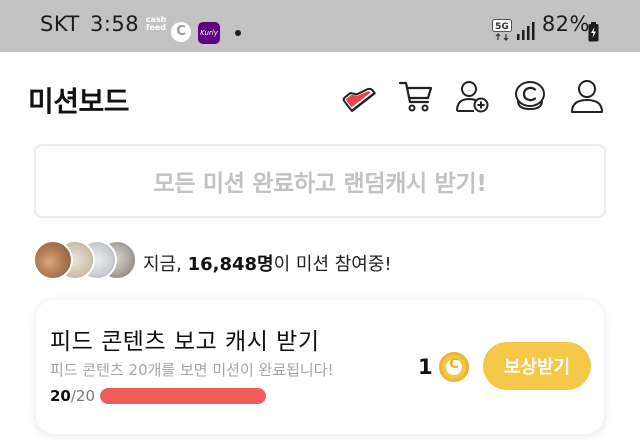  I want to click on mission-description: 피드 콘텐츠 20개를 보면 미션이 완료됩니다!, so click(192, 370).